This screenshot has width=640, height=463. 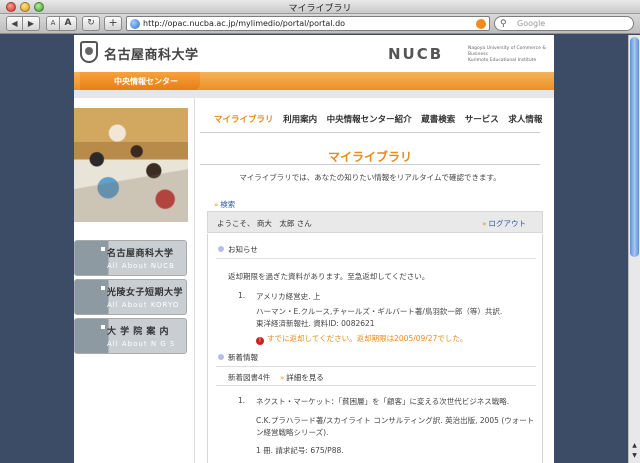 I want to click on window-title: マイライブラリ, so click(x=320, y=9).